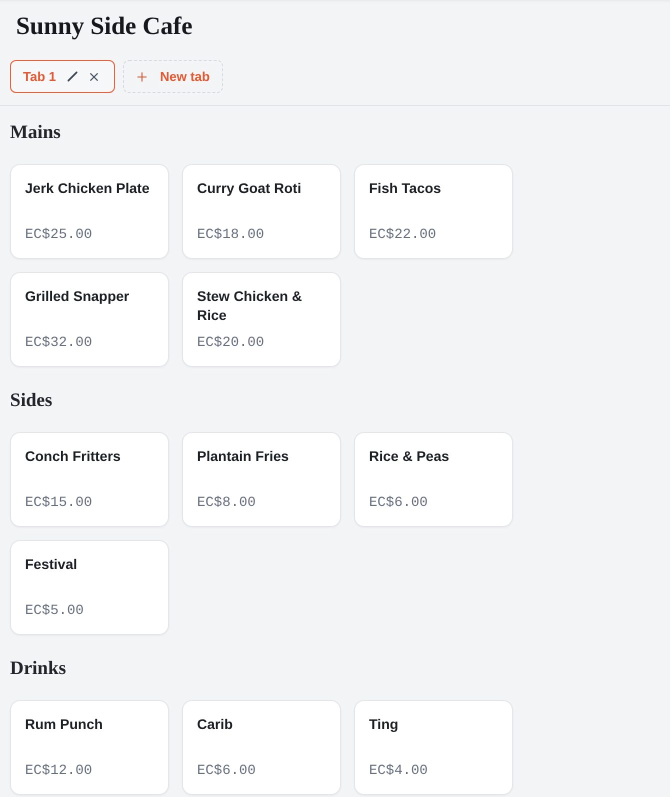 The image size is (670, 797). I want to click on item-price: EC$20.00, so click(231, 343).